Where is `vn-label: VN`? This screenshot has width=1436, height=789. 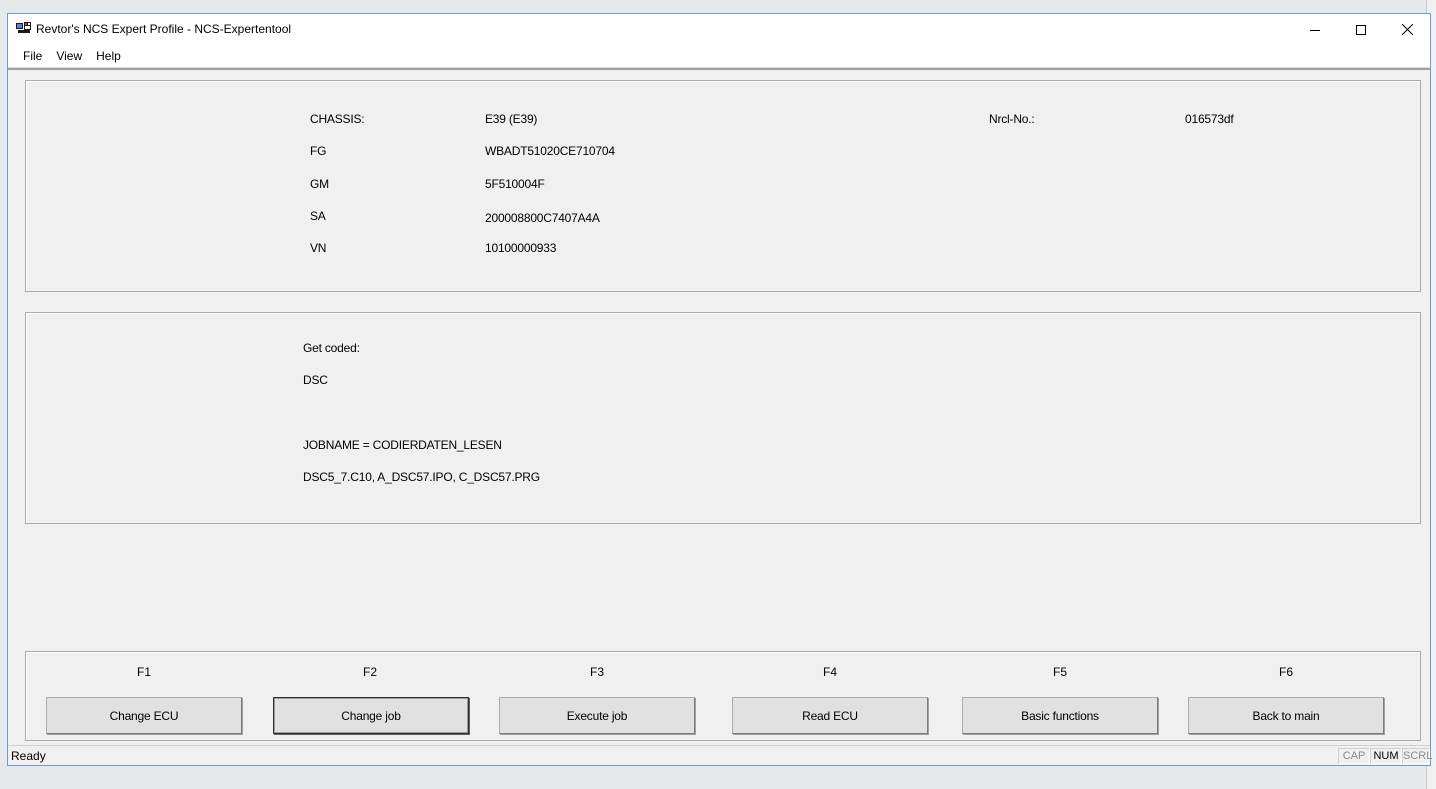
vn-label: VN is located at coordinates (318, 248).